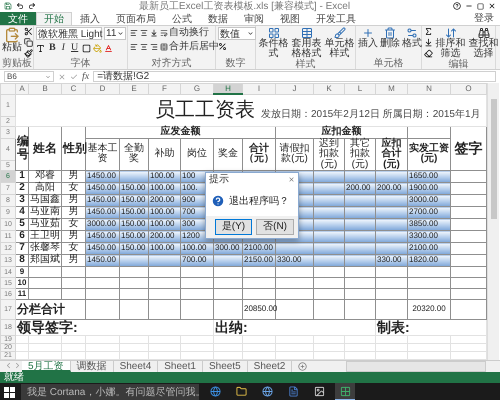 Image resolution: width=500 pixels, height=400 pixels. I want to click on column-header: G, so click(197, 89).